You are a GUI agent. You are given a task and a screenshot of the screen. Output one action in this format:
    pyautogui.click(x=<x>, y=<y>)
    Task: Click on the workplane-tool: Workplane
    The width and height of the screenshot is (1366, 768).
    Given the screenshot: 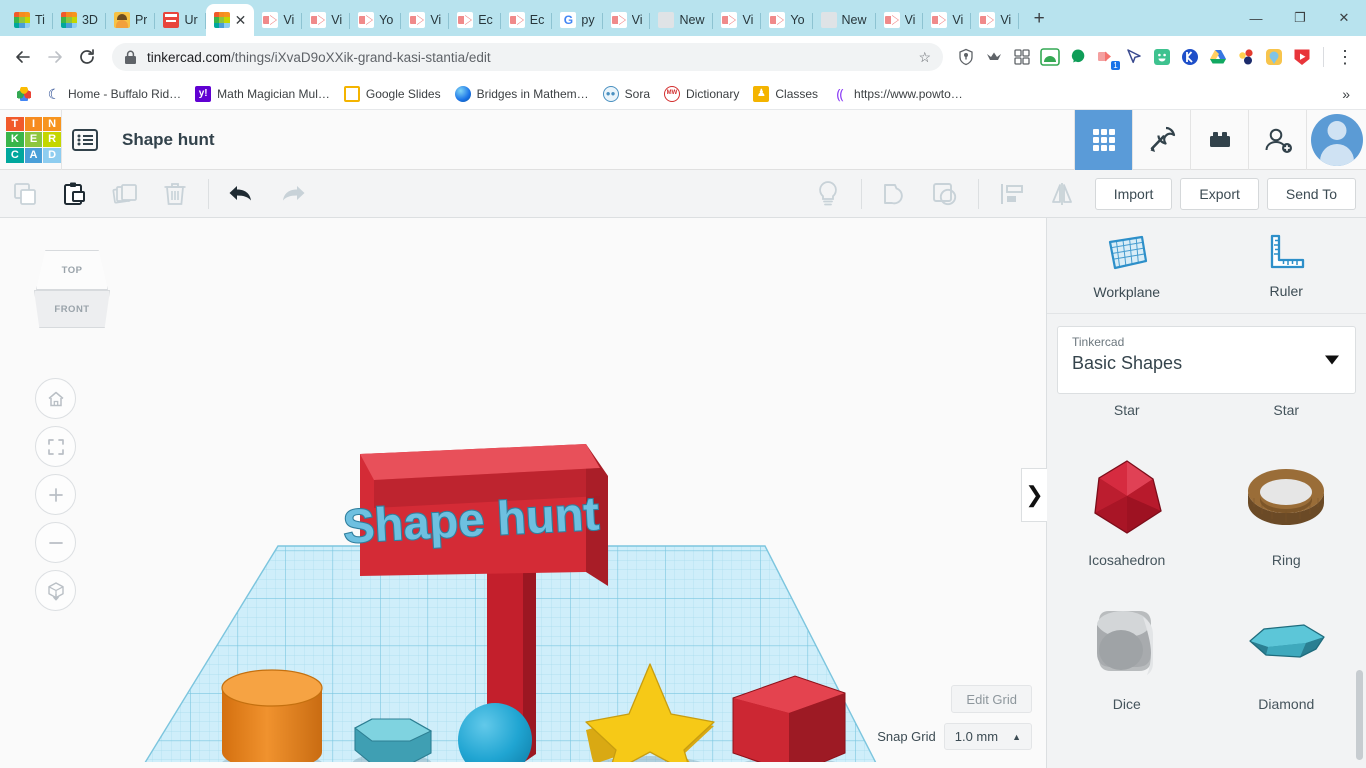 What is the action you would take?
    pyautogui.click(x=1127, y=265)
    